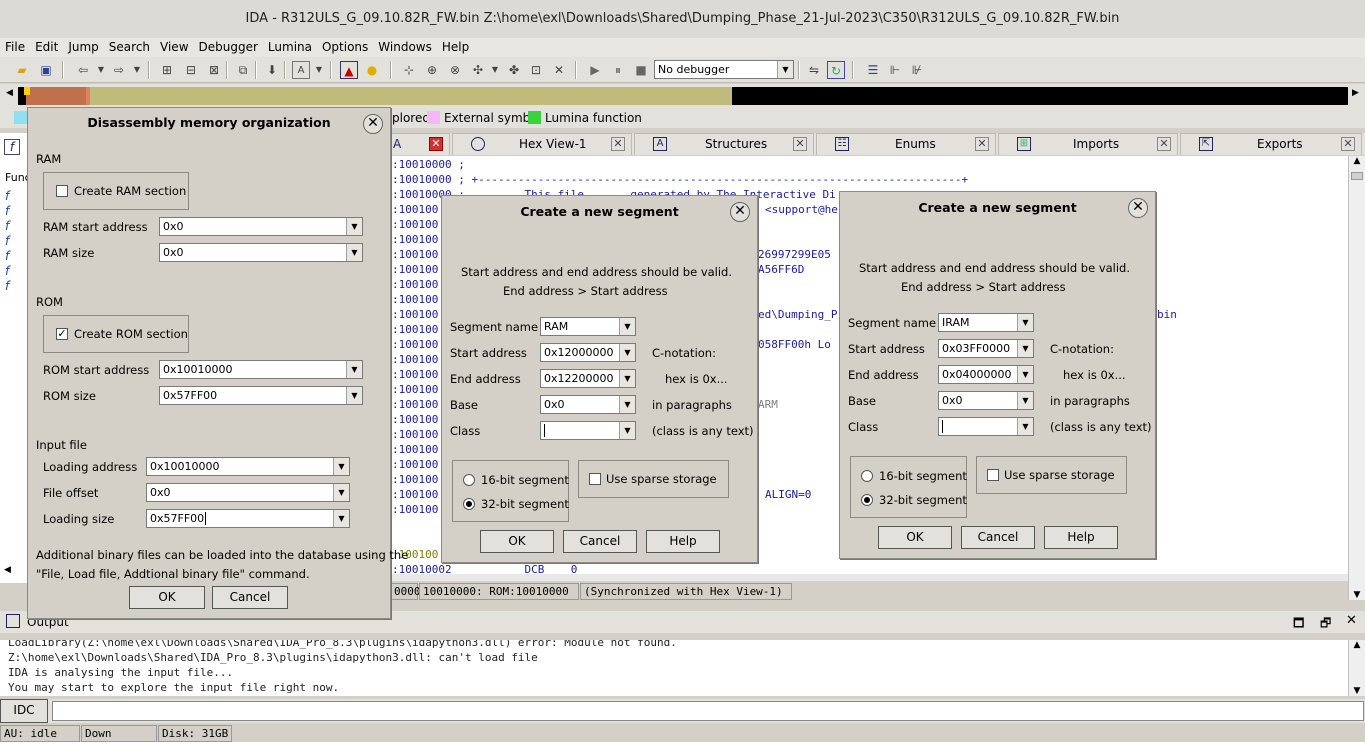  Describe the element at coordinates (724, 69) in the screenshot. I see `debugger-select: No debugger ▼` at that location.